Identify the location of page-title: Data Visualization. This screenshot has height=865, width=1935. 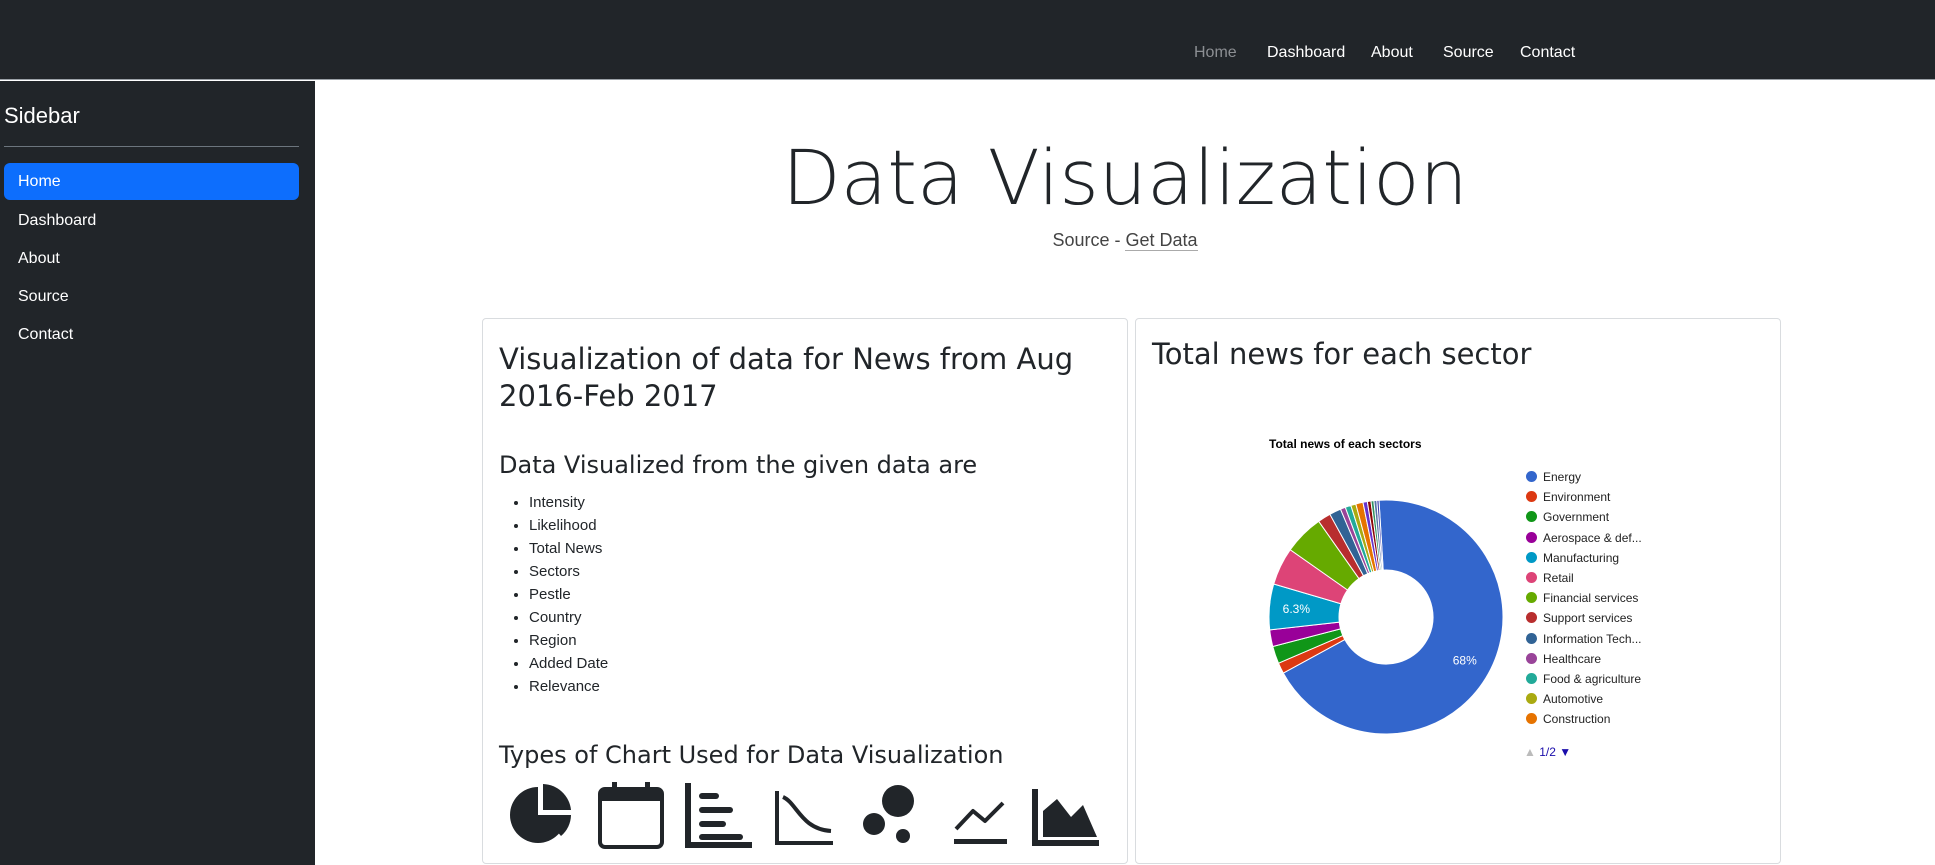
(1125, 177).